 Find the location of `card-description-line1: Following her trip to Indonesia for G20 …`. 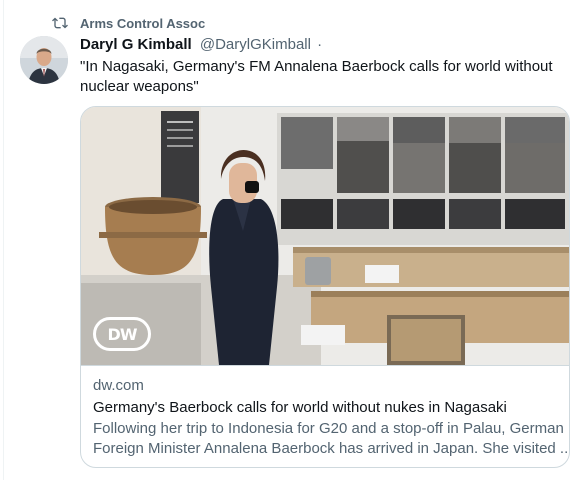

card-description-line1: Following her trip to Indonesia for G20 … is located at coordinates (328, 428).